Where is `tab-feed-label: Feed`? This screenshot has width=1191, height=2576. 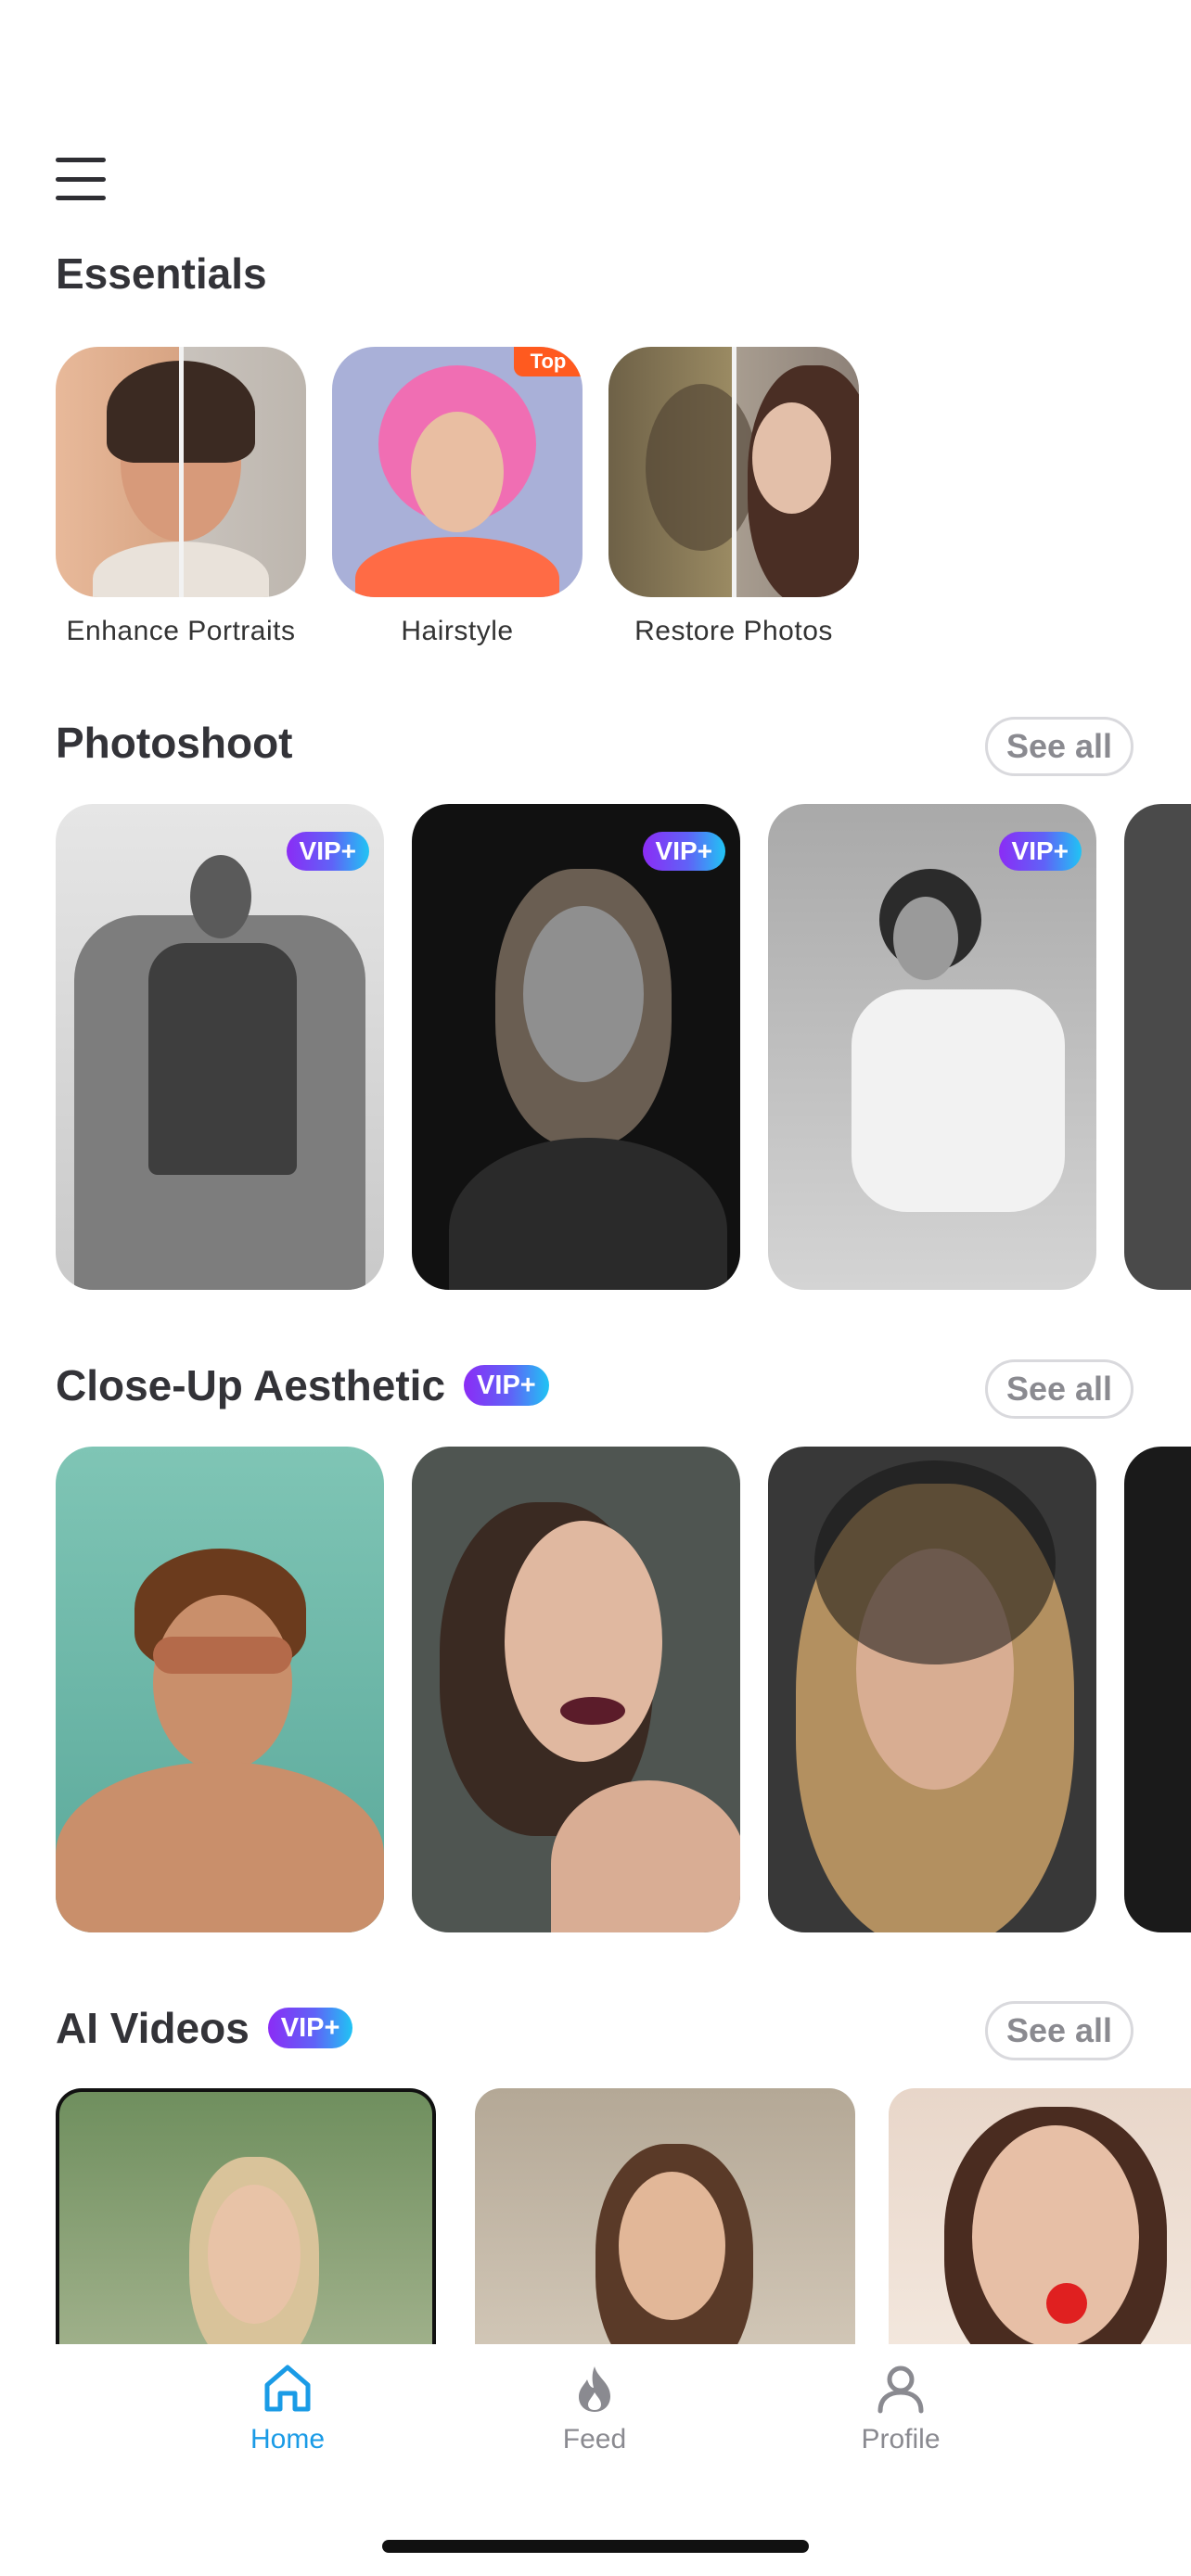
tab-feed-label: Feed is located at coordinates (594, 2439).